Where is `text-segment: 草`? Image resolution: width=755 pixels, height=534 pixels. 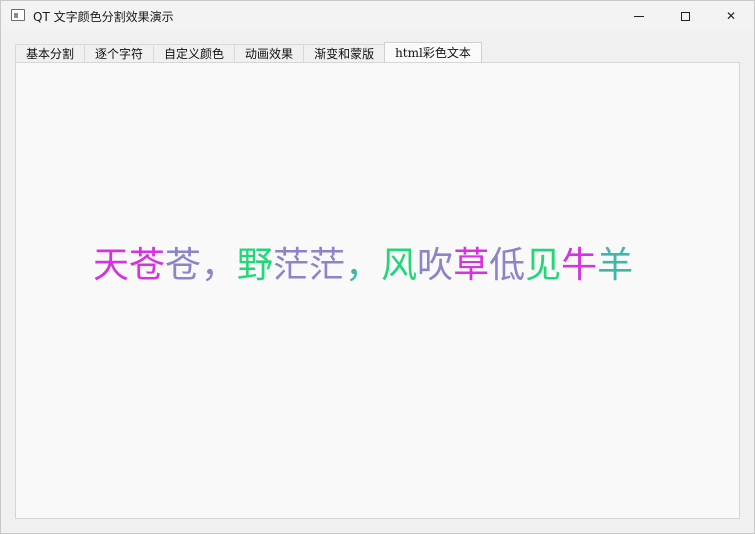
text-segment: 草 is located at coordinates (471, 265).